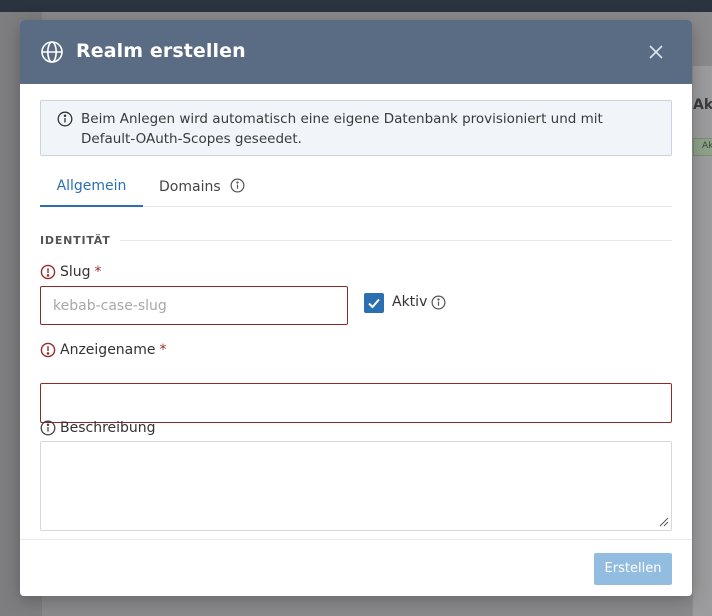 This screenshot has width=712, height=616. Describe the element at coordinates (356, 52) in the screenshot. I see `dialog-header: Realm erstellen` at that location.